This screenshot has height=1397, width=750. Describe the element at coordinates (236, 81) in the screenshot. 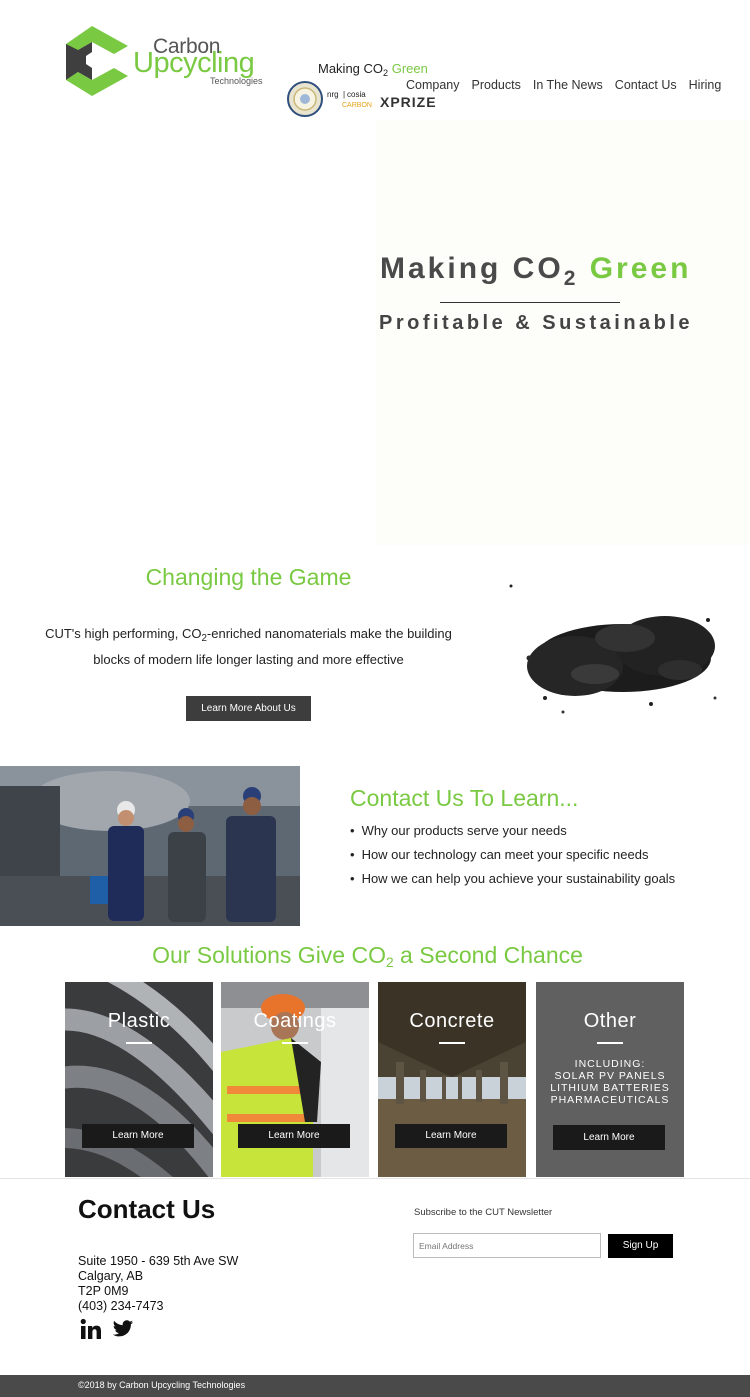

I see `logo-text-technologies: Technologies` at that location.